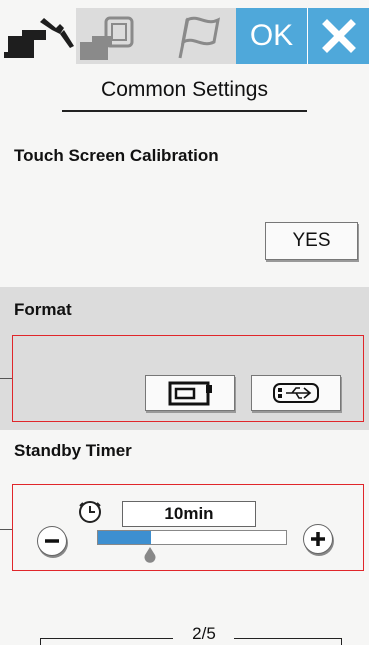 Image resolution: width=369 pixels, height=645 pixels. What do you see at coordinates (199, 37) in the screenshot?
I see `flag-icon` at bounding box center [199, 37].